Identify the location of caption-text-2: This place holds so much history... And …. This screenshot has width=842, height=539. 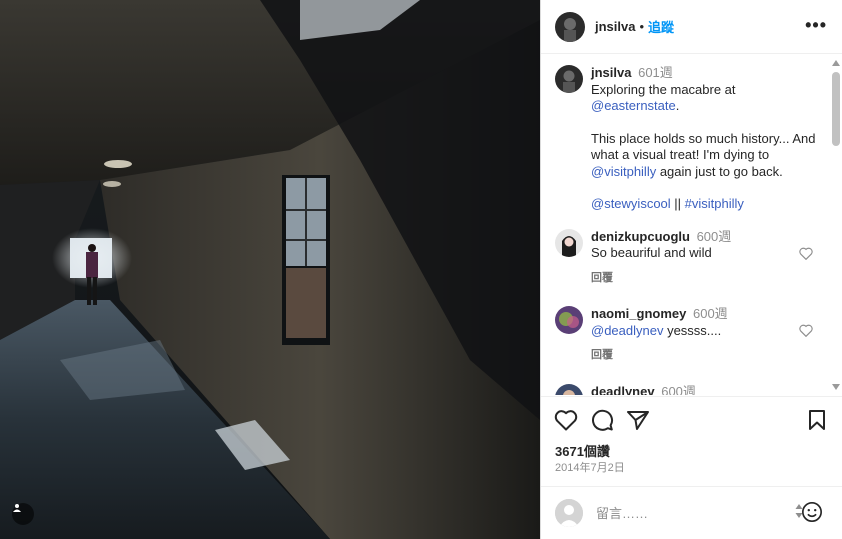
(703, 146).